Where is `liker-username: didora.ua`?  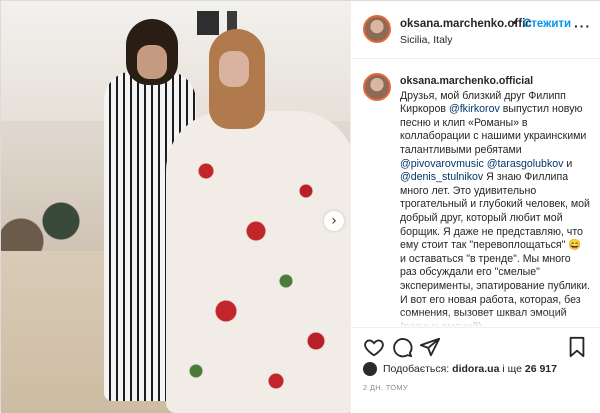 liker-username: didora.ua is located at coordinates (475, 369).